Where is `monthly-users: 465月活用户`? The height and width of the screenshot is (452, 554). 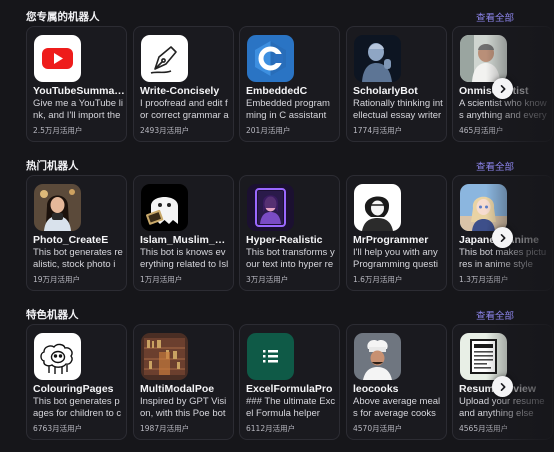
monthly-users: 465月活用户 is located at coordinates (481, 130).